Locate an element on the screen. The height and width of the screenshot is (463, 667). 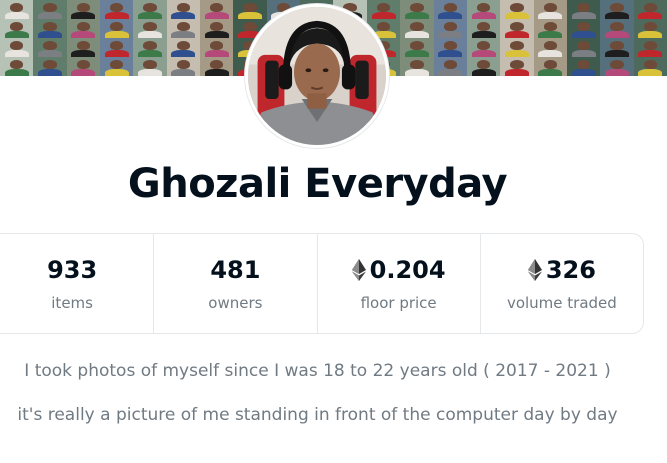
stat-owners: 481 owners is located at coordinates (236, 283).